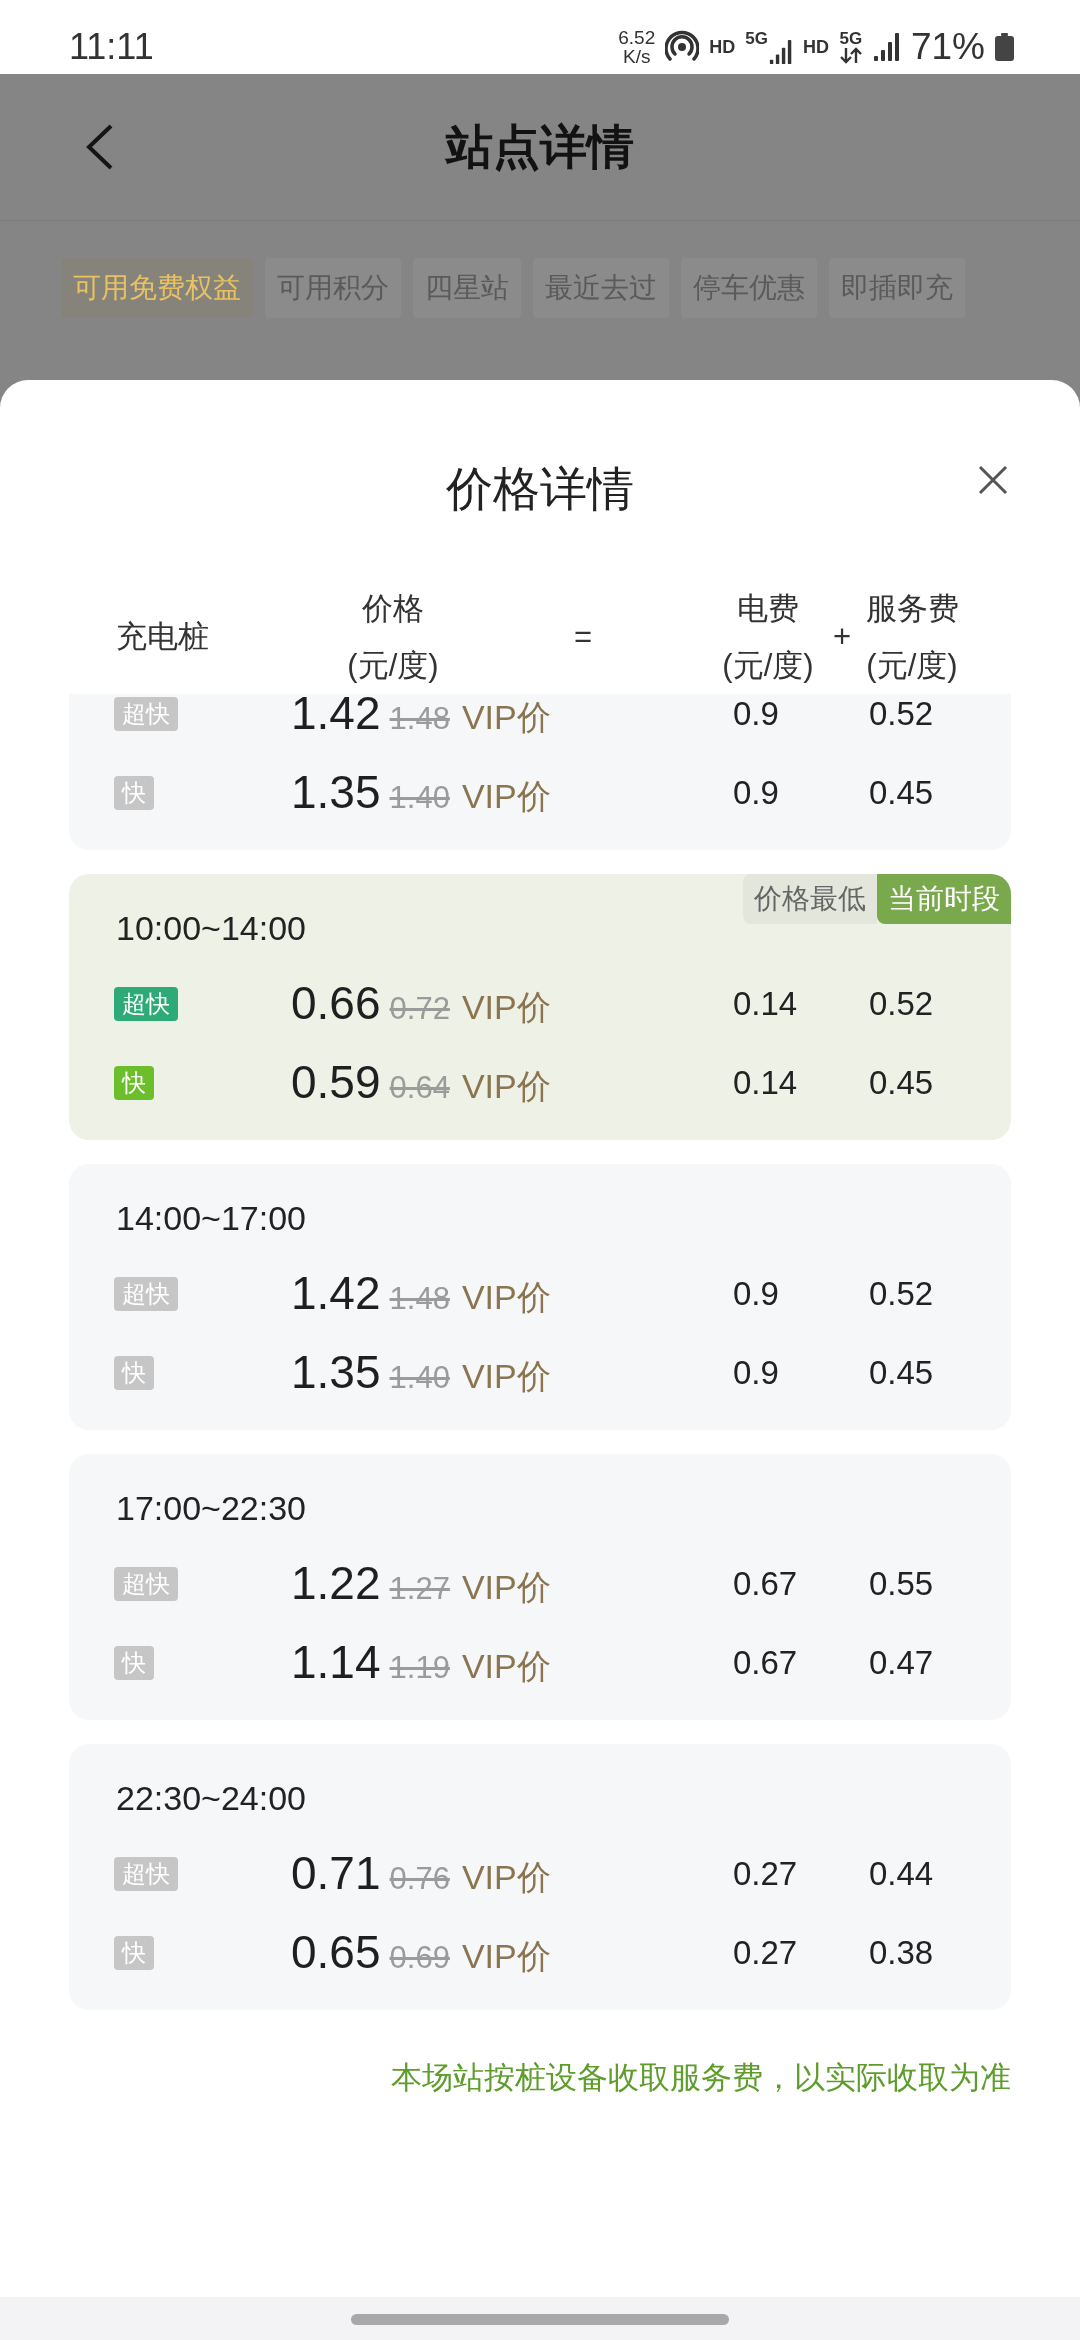 The image size is (1080, 2340). Describe the element at coordinates (336, 1082) in the screenshot. I see `price-value: 0.59` at that location.